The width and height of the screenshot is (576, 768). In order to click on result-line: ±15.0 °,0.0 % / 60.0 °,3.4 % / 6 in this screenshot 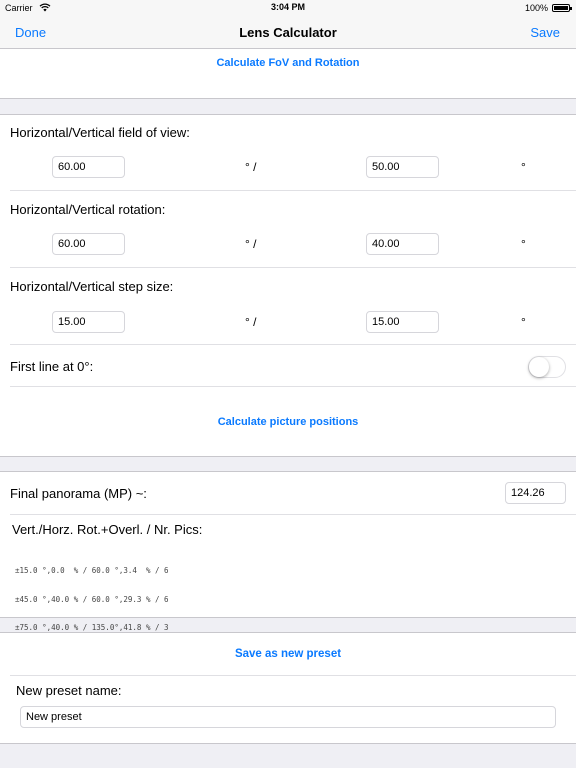, I will do `click(92, 570)`.